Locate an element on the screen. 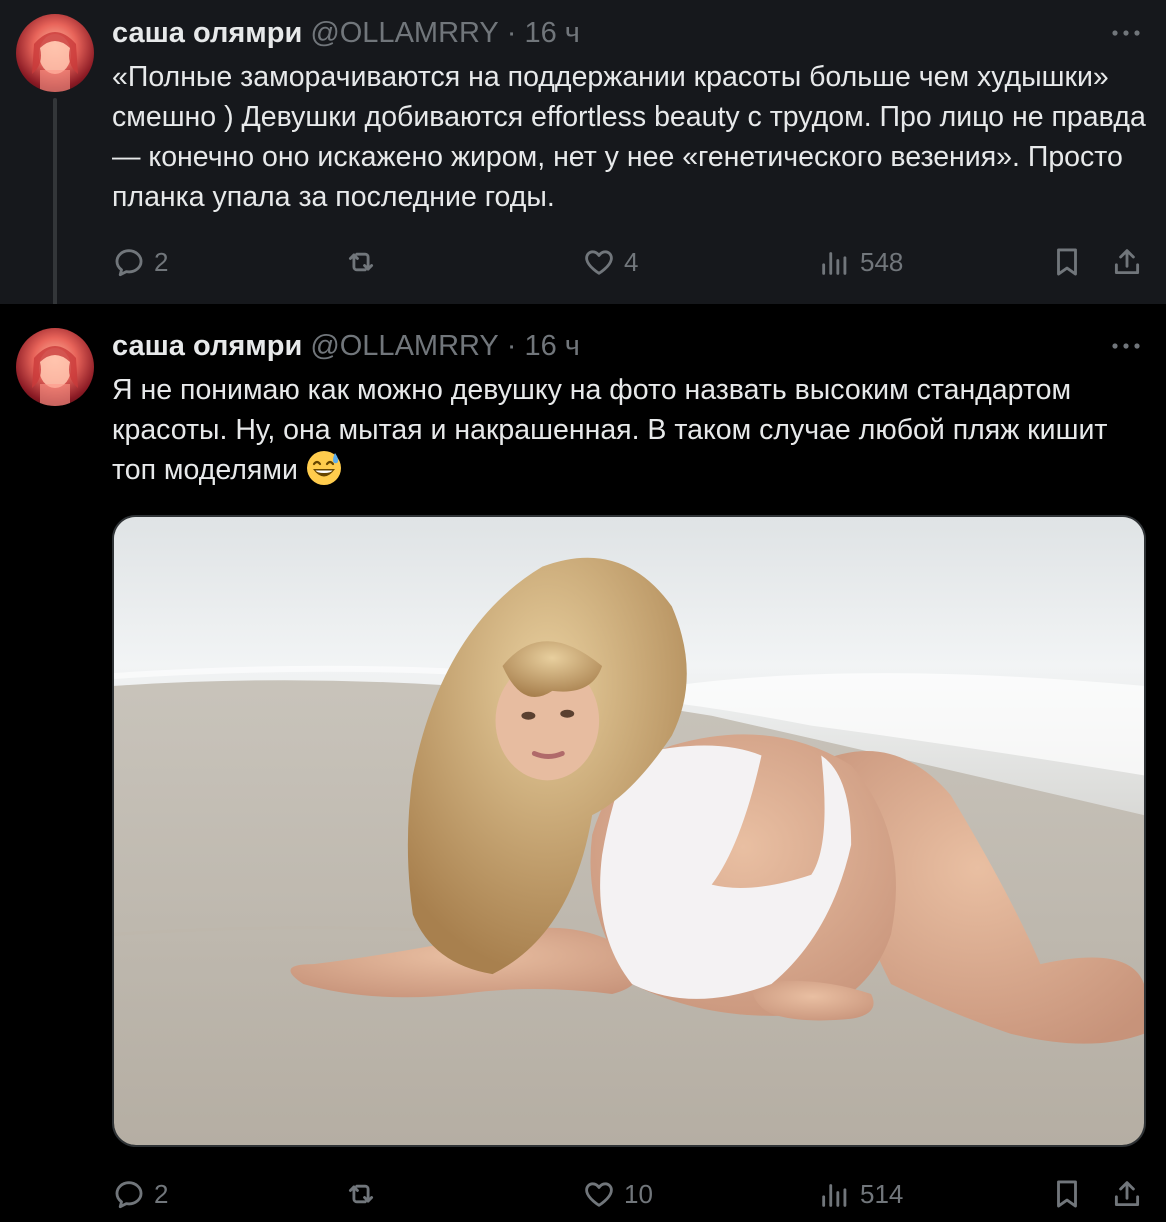 The width and height of the screenshot is (1166, 1222). view-count: 548 is located at coordinates (882, 261).